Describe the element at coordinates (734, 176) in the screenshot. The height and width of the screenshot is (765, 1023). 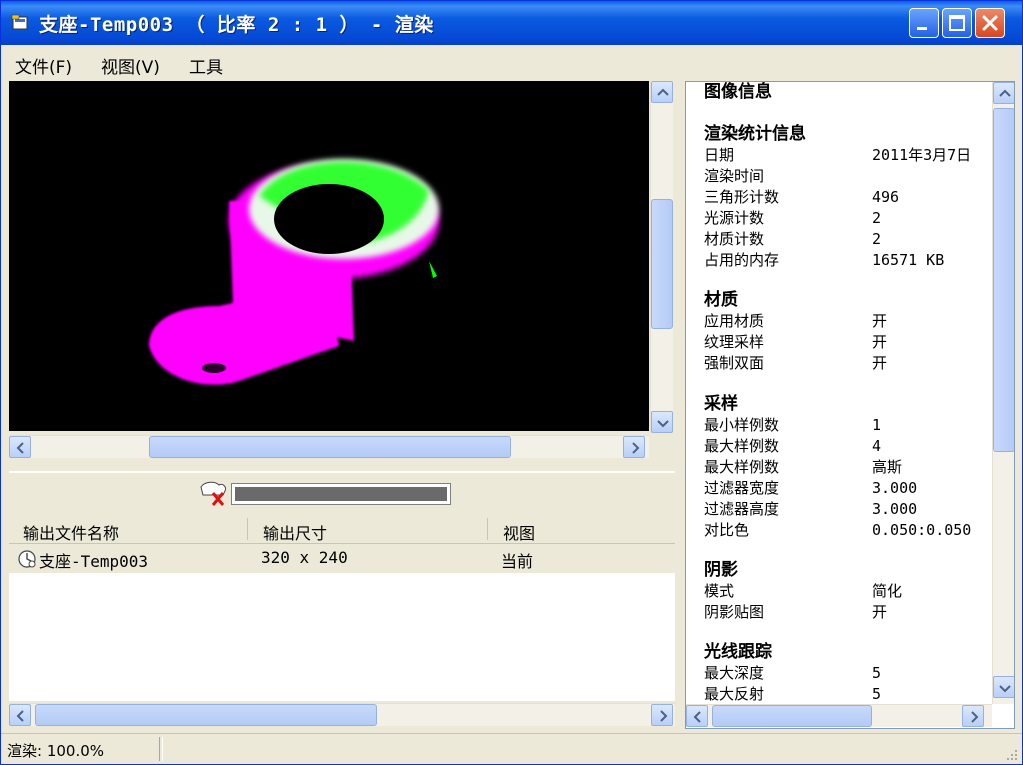
I see `info-label: 渲染时间` at that location.